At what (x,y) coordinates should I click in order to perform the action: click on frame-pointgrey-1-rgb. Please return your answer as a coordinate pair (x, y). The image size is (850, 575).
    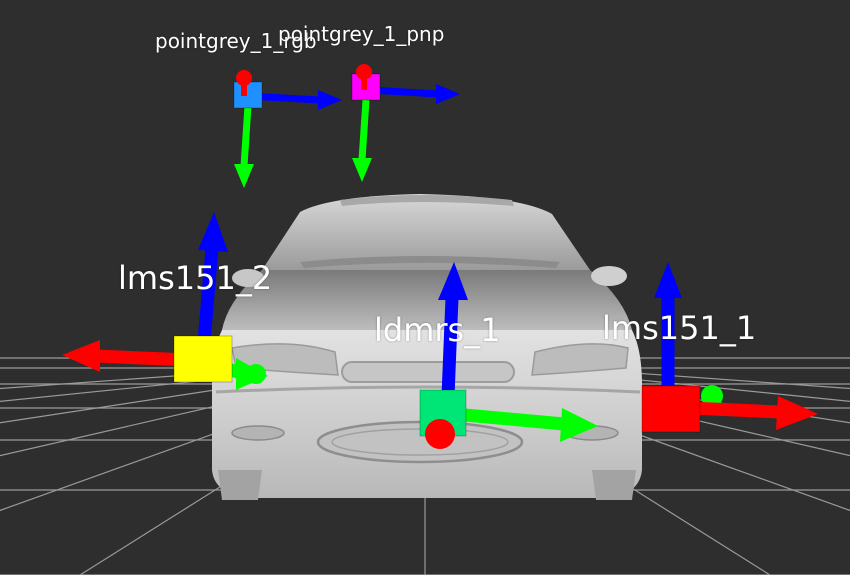
    Looking at the image, I should click on (287, 129).